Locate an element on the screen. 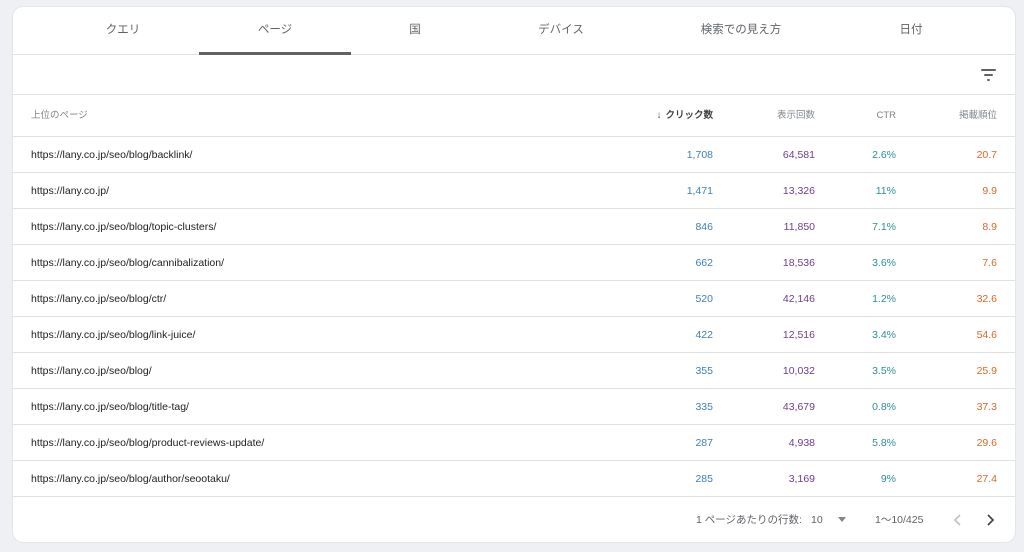  rows-per-page-label: 1 ページあたりの行数: is located at coordinates (749, 520).